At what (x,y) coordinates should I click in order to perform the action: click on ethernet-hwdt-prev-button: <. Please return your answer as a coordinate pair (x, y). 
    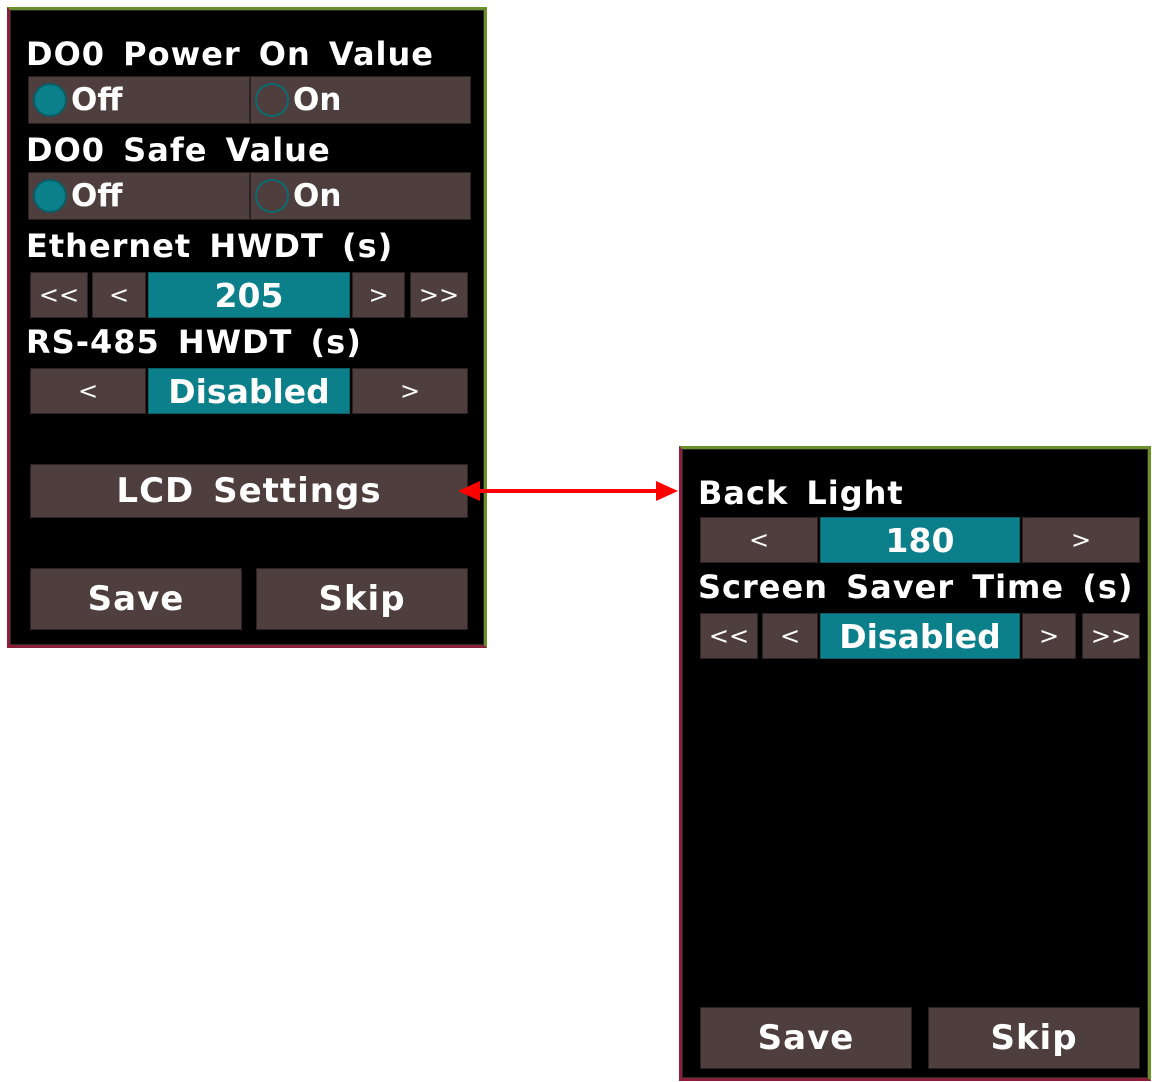
    Looking at the image, I should click on (119, 295).